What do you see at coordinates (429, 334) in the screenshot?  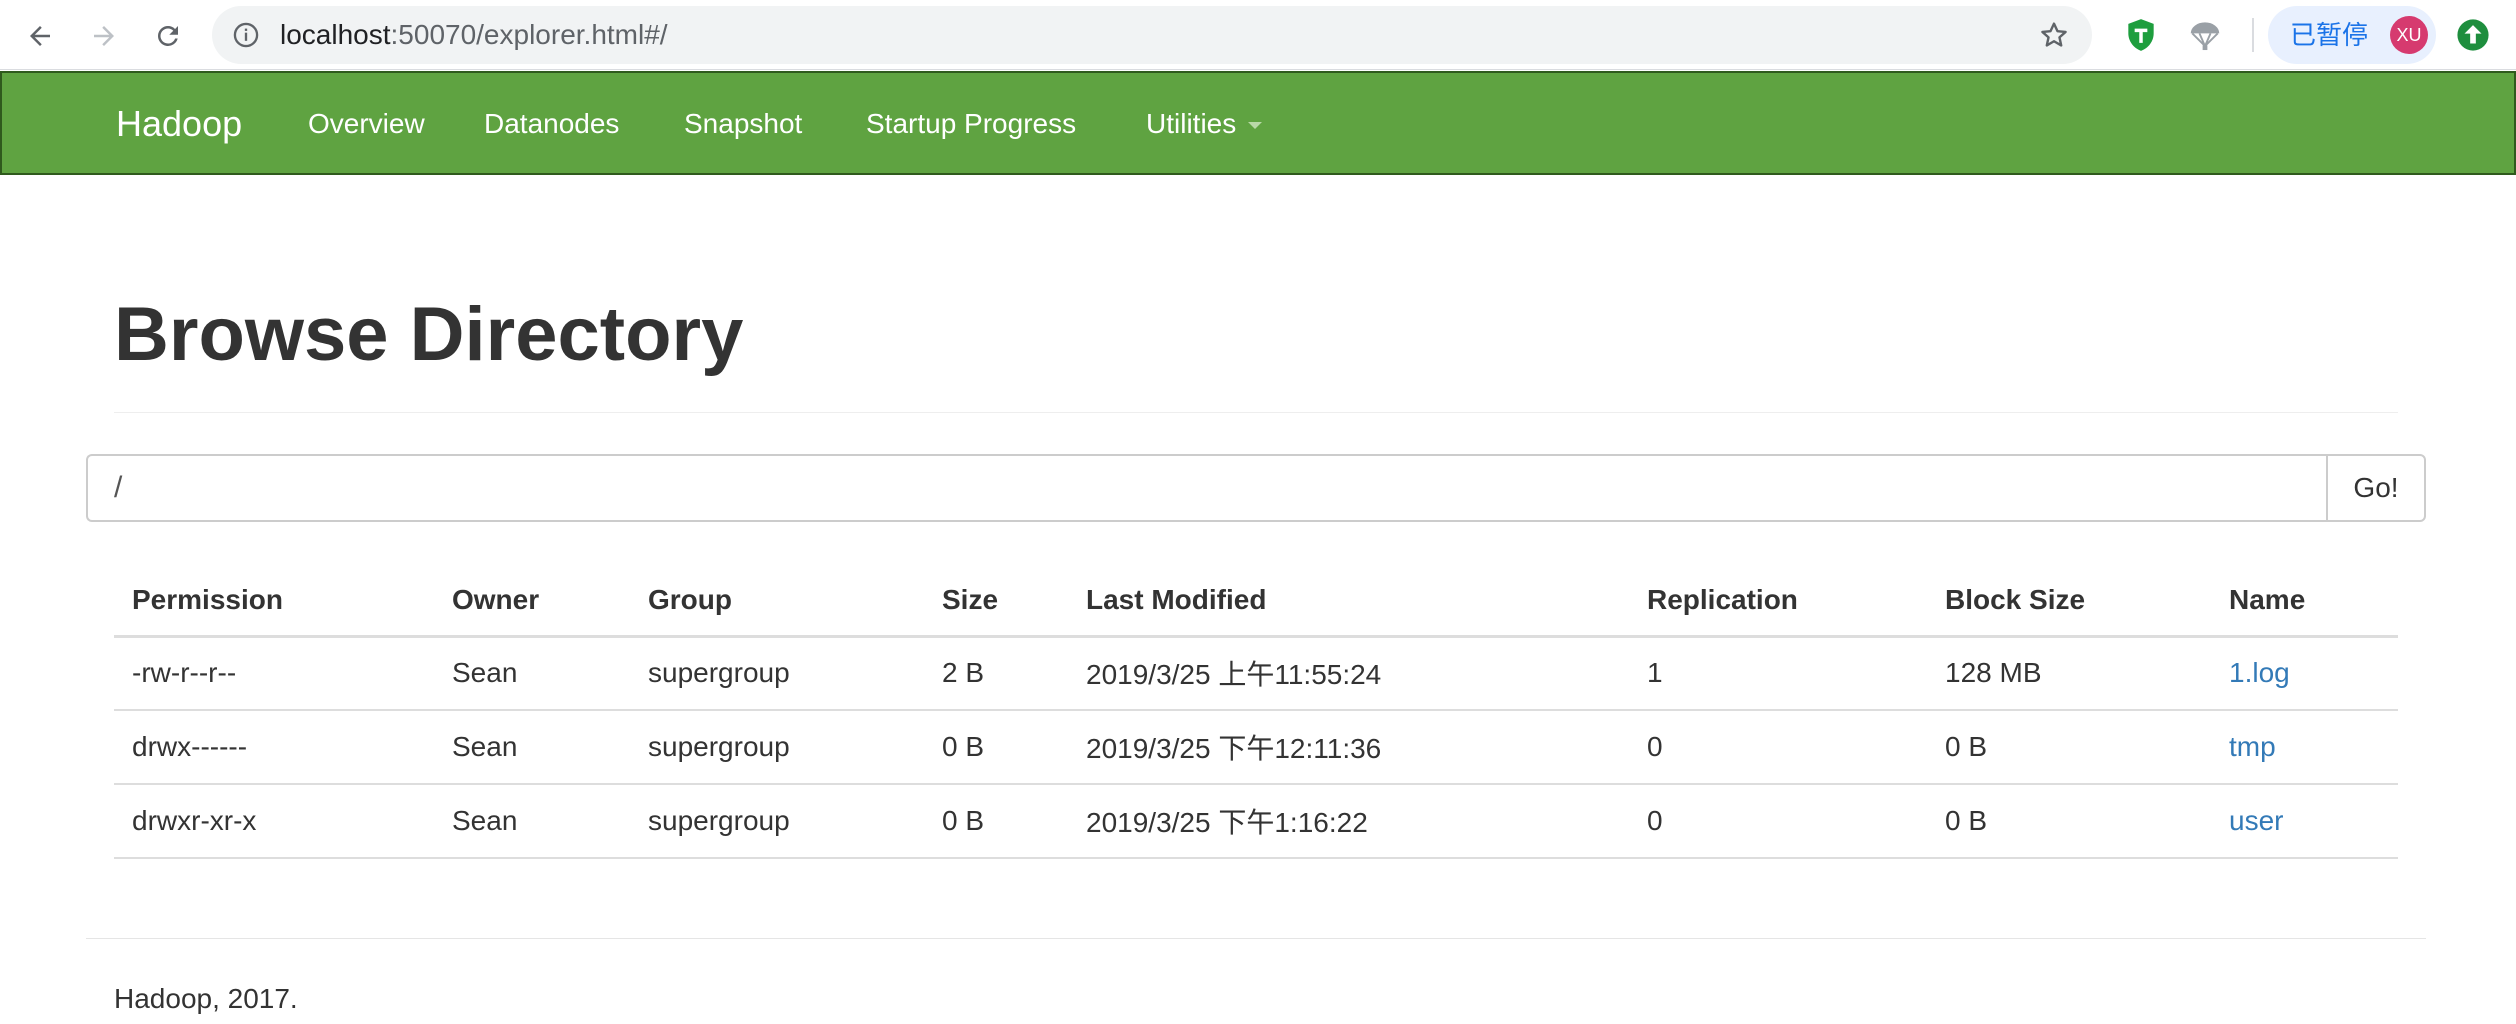 I see `page-title: Browse Directory` at bounding box center [429, 334].